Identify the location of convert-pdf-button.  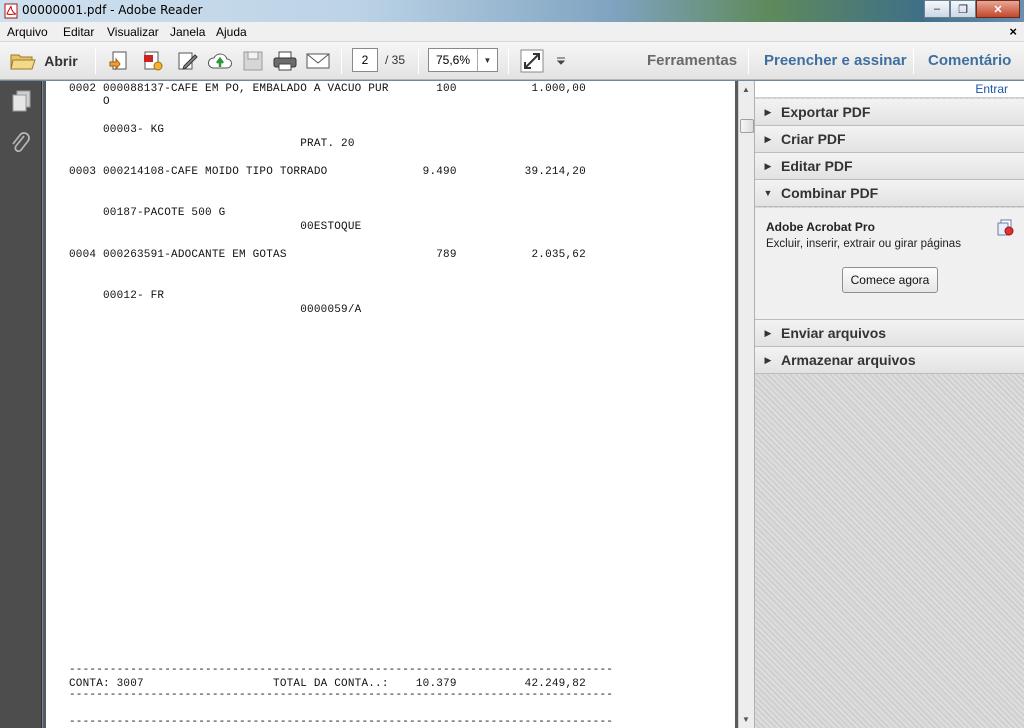
(153, 61).